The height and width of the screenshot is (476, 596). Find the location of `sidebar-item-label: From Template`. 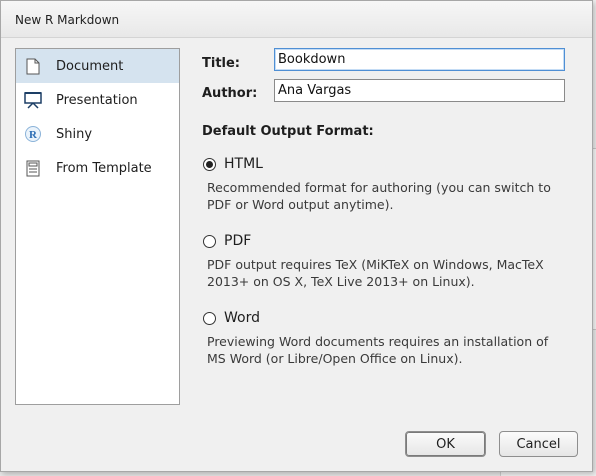

sidebar-item-label: From Template is located at coordinates (104, 168).